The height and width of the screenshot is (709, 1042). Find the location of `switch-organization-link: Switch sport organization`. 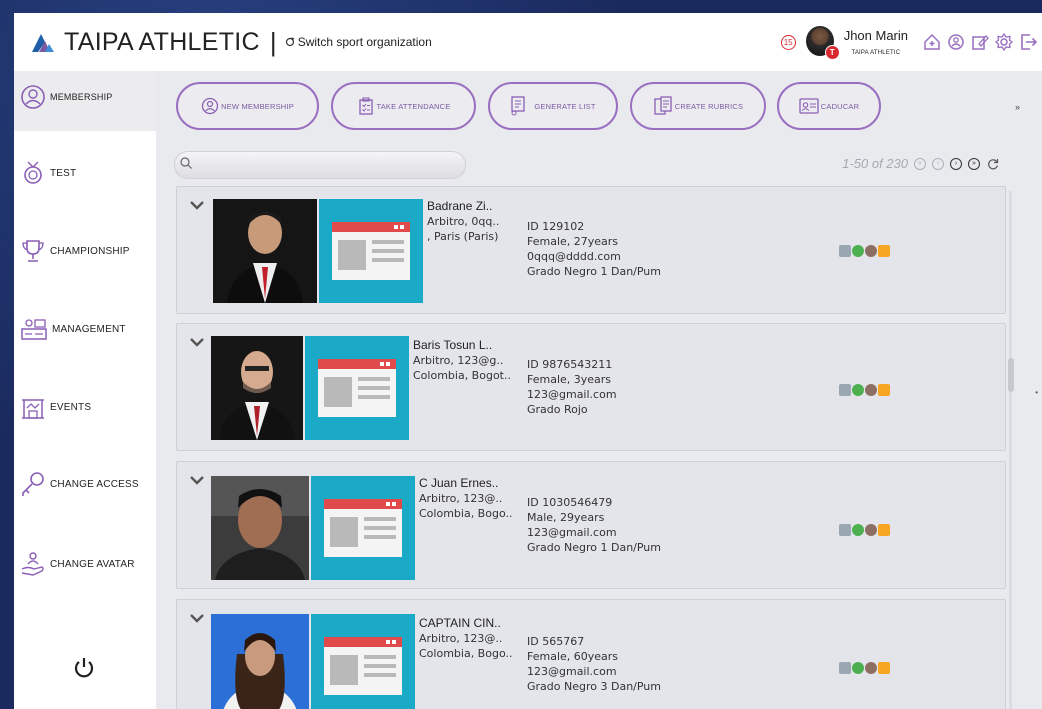

switch-organization-link: Switch sport organization is located at coordinates (358, 42).